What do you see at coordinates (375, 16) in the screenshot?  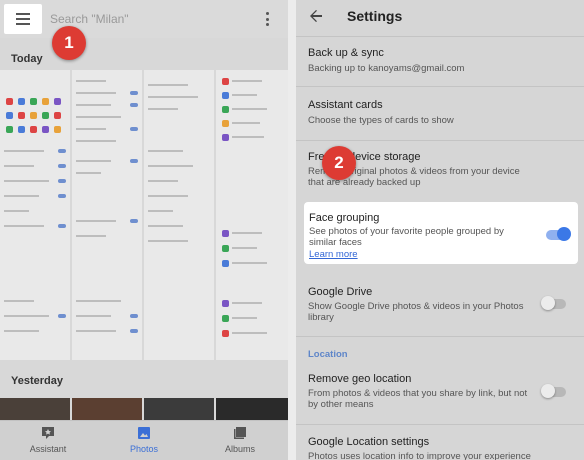 I see `page-title: Settings` at bounding box center [375, 16].